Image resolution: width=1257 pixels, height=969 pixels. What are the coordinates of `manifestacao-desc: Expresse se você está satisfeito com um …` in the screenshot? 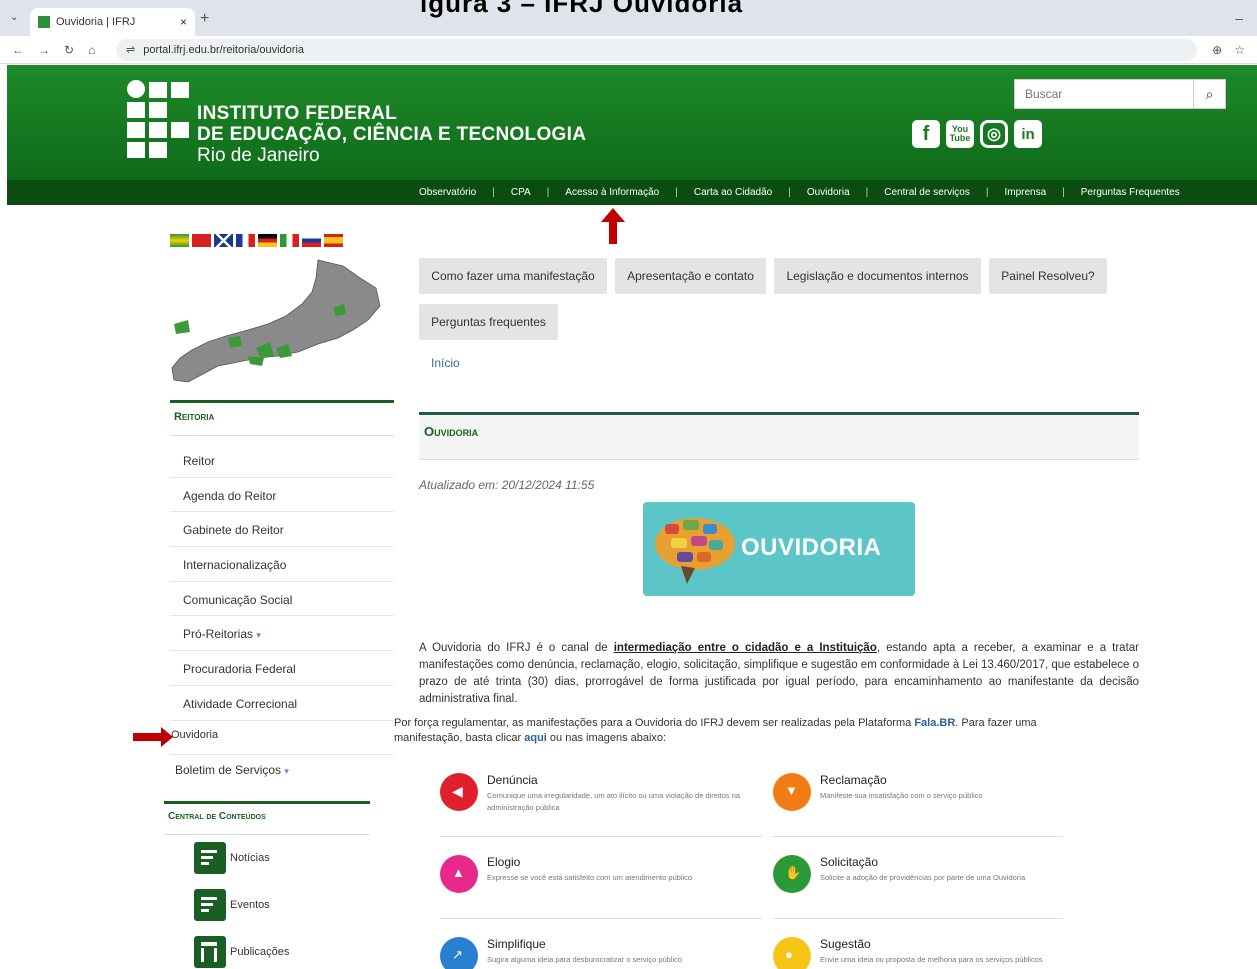 It's located at (590, 877).